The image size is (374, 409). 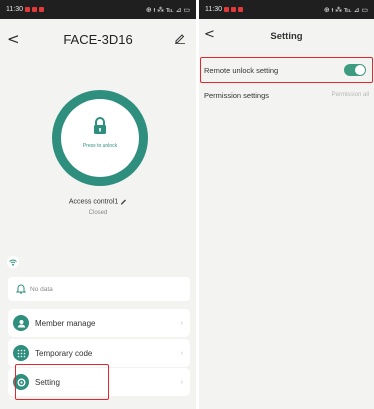 What do you see at coordinates (350, 95) in the screenshot?
I see `permission-value: Permission all` at bounding box center [350, 95].